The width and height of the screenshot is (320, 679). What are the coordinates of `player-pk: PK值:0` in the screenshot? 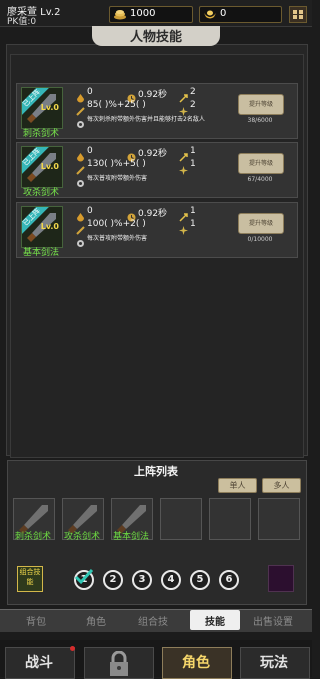 It's located at (22, 22).